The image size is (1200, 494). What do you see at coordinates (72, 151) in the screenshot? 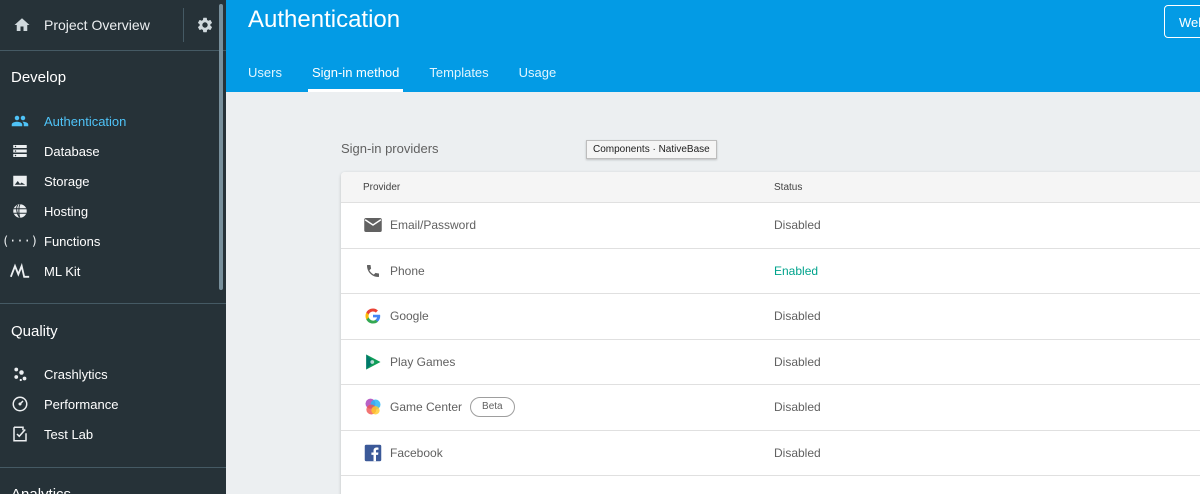
I see `sidebar-item-label: Database` at bounding box center [72, 151].